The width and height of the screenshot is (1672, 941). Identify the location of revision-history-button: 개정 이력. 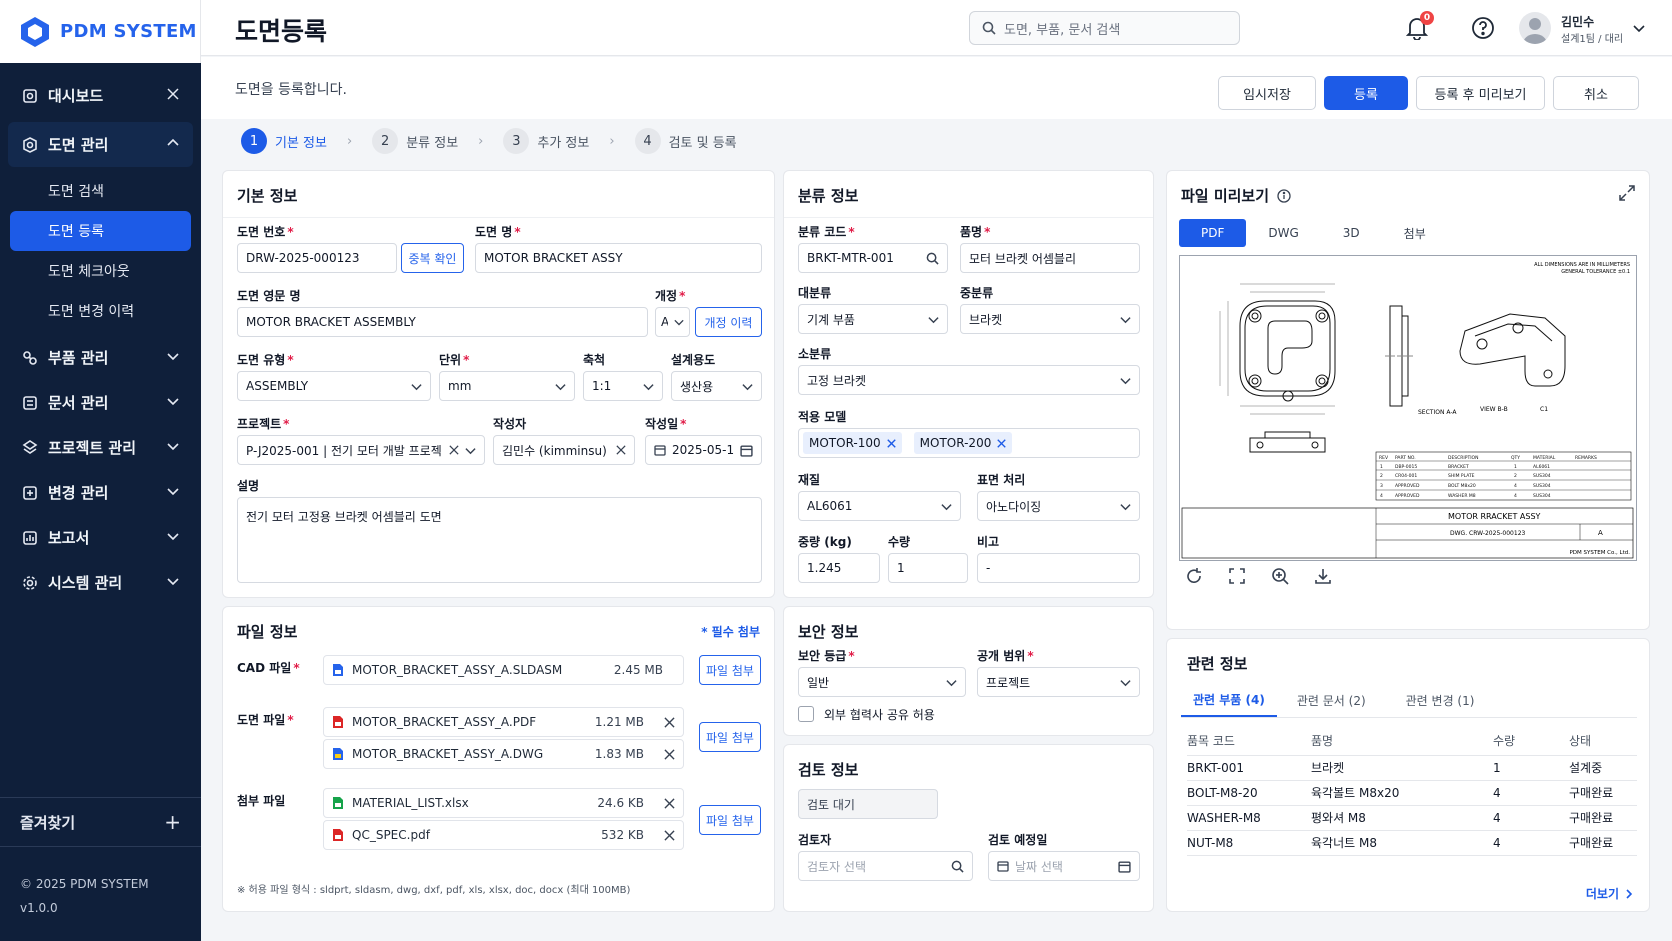
(728, 322).